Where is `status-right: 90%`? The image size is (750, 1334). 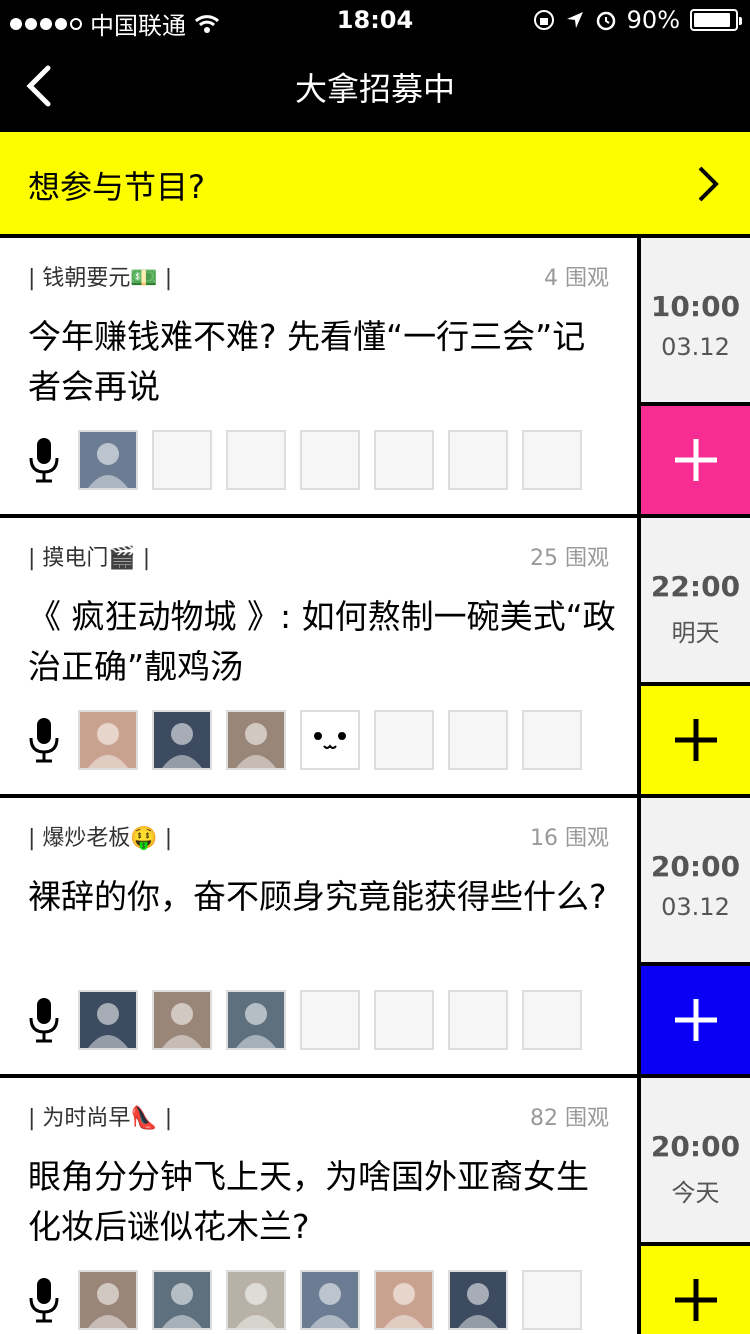
status-right: 90% is located at coordinates (637, 20).